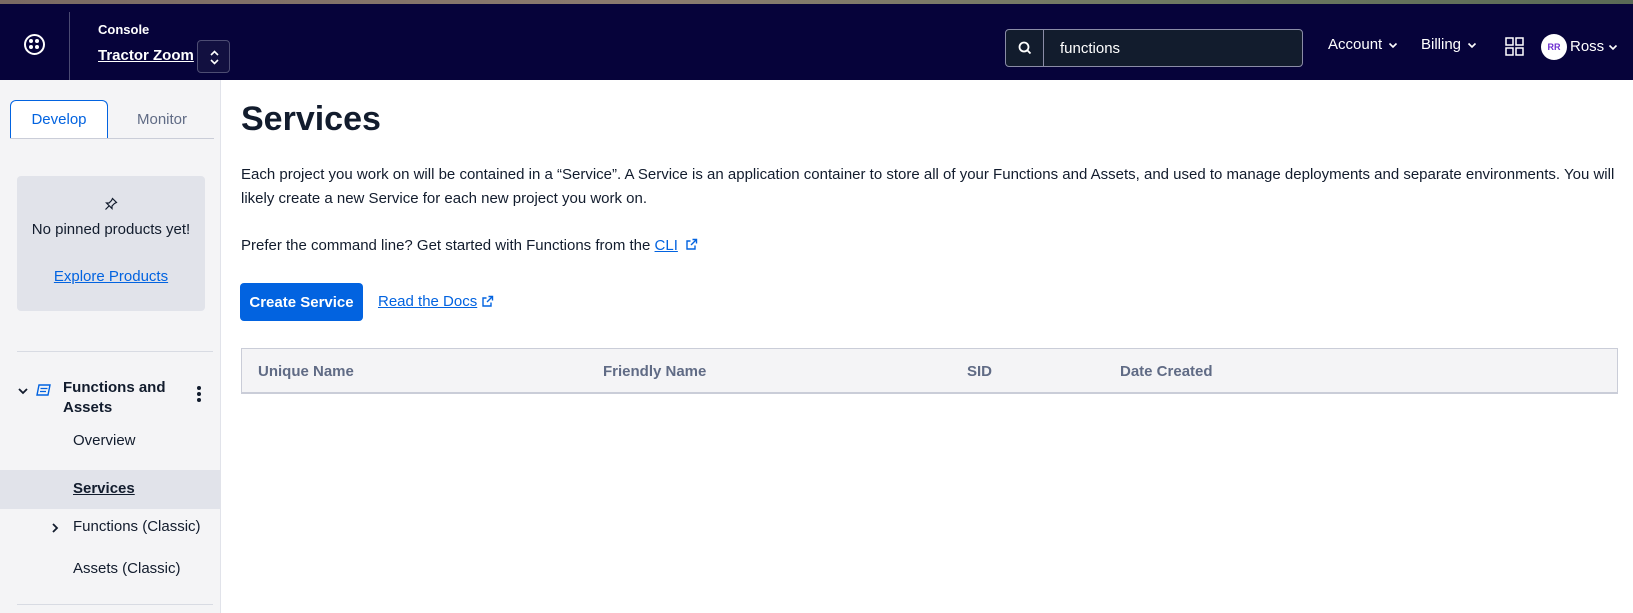 Image resolution: width=1633 pixels, height=613 pixels. What do you see at coordinates (55, 528) in the screenshot?
I see `chevron-right-icon` at bounding box center [55, 528].